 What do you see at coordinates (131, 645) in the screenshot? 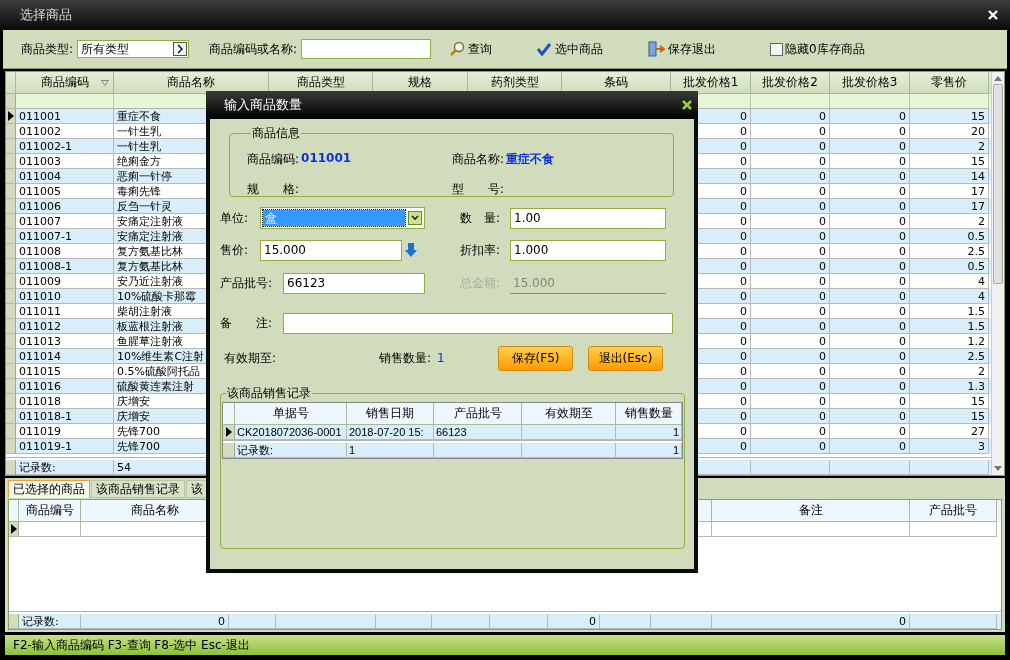
I see `shortcut-hint: F2-输入商品编码 F3-查询 F8-选中 Esc-退出` at bounding box center [131, 645].